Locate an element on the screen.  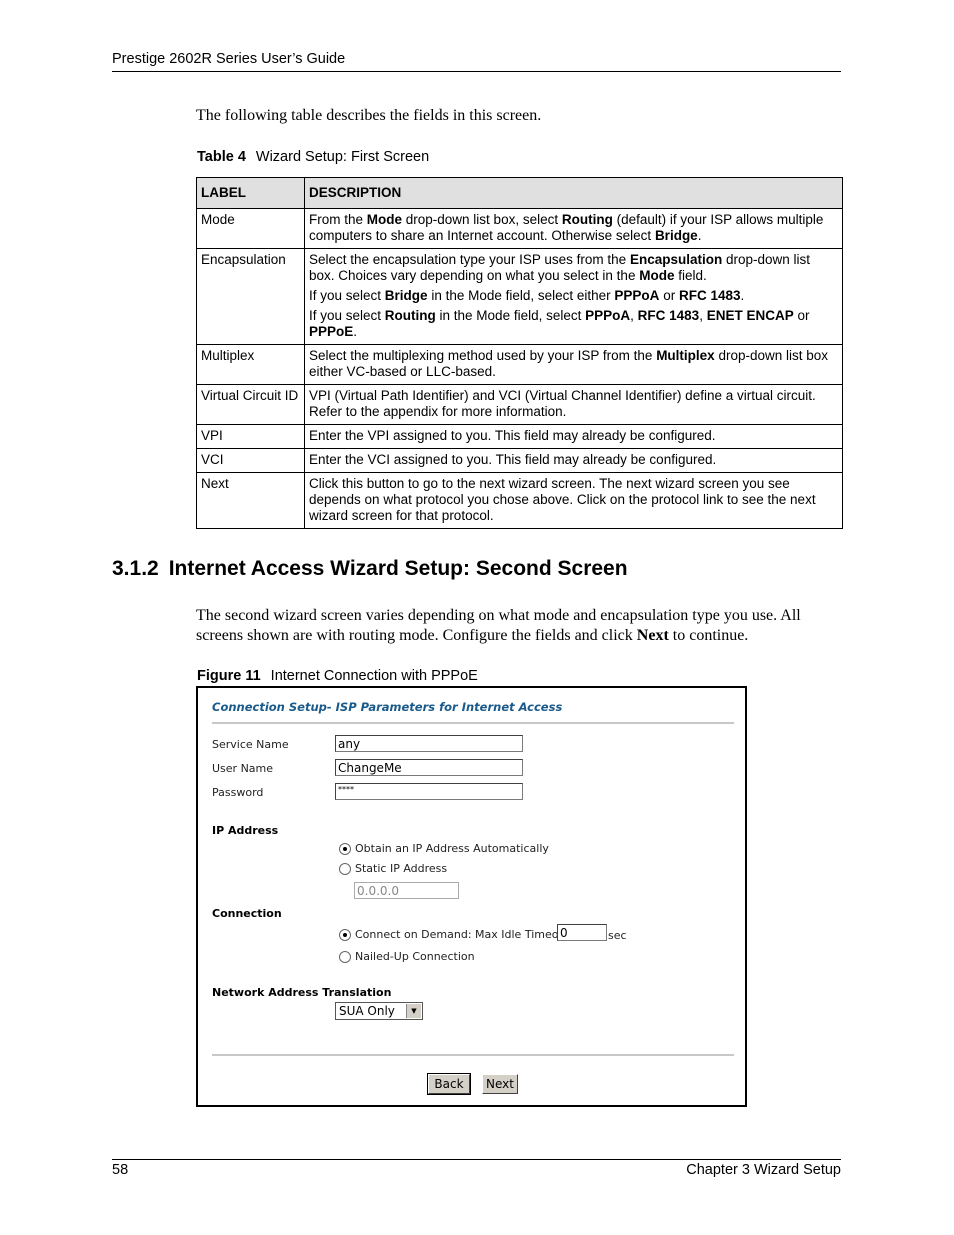
row-label: Encapsulation is located at coordinates (250, 296).